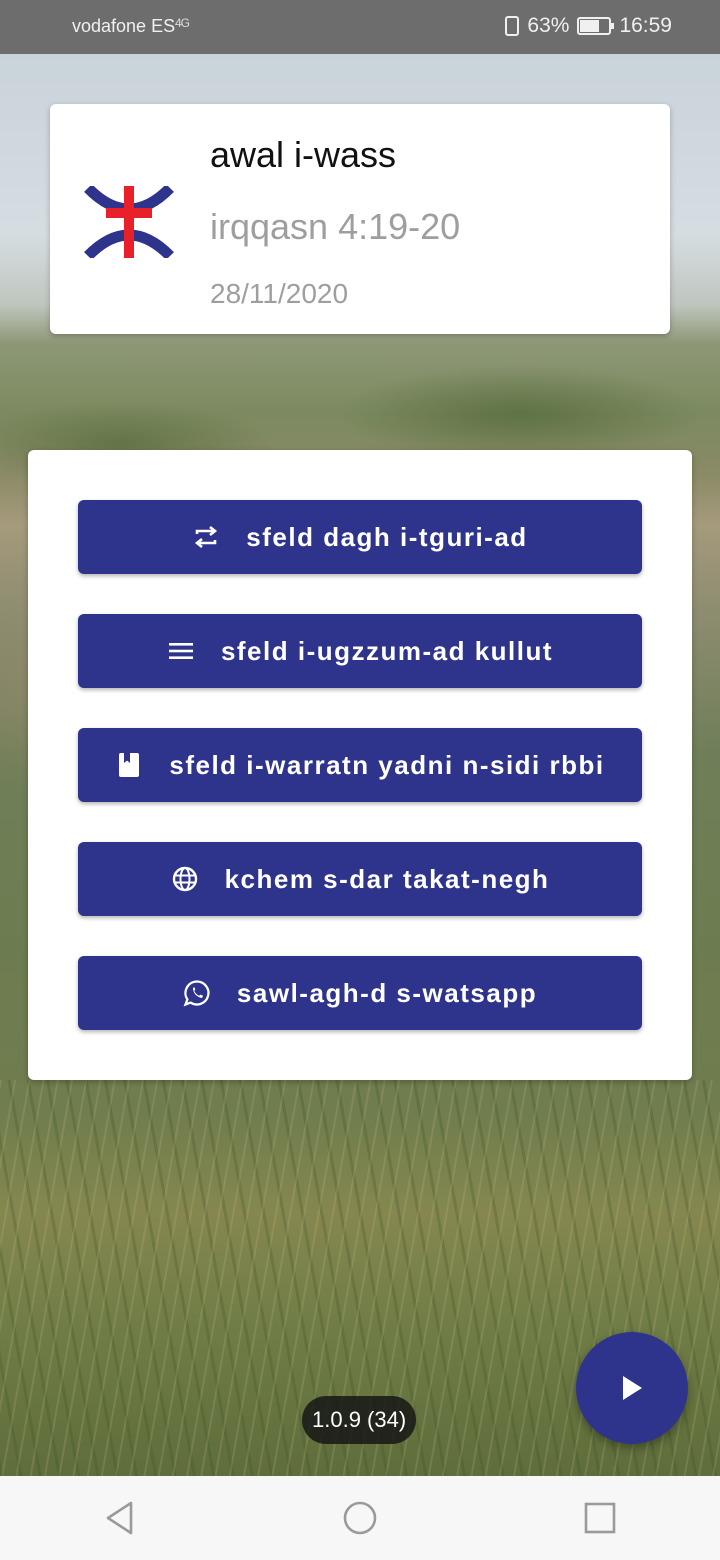 Image resolution: width=720 pixels, height=1560 pixels. What do you see at coordinates (548, 25) in the screenshot?
I see `battery-percent: 63%` at bounding box center [548, 25].